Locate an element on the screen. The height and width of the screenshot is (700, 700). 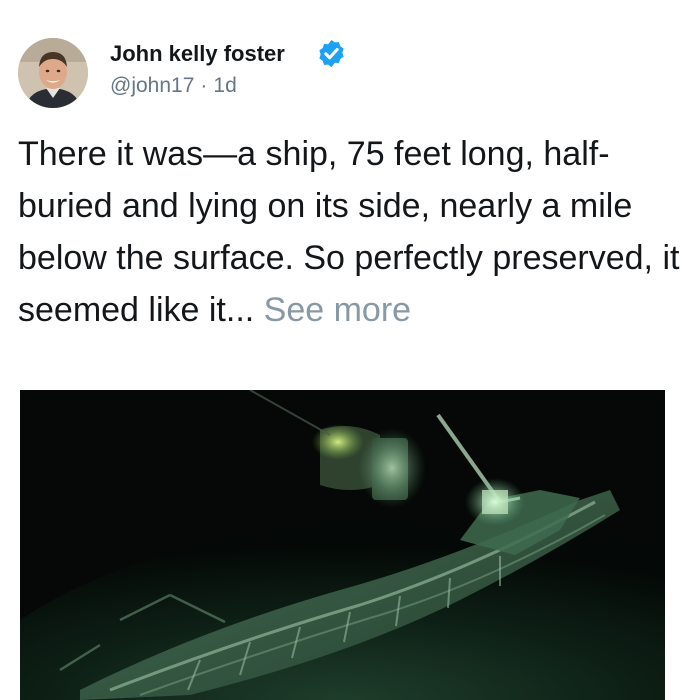
handle-line: @john17 · 1d is located at coordinates (173, 86).